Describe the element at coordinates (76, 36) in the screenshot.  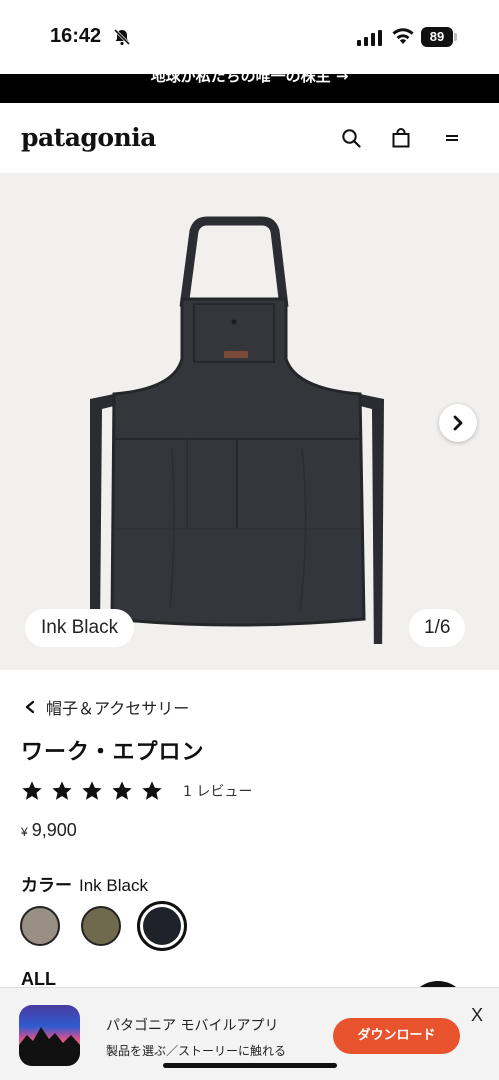
I see `status-time: 16:42` at that location.